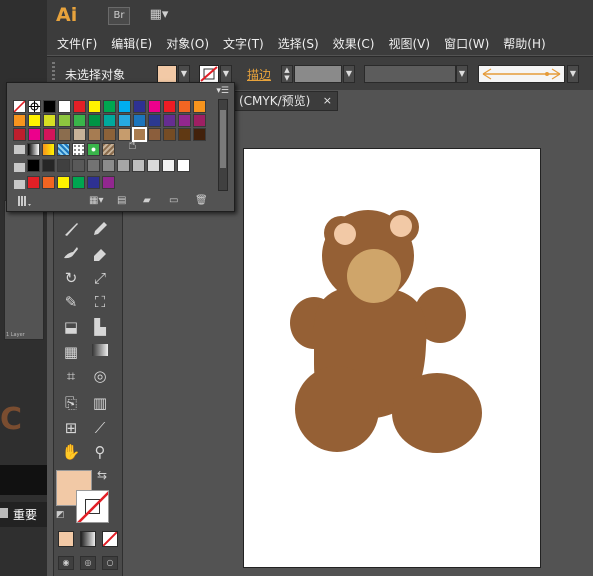 The width and height of the screenshot is (593, 576). What do you see at coordinates (209, 74) in the screenshot?
I see `stroke-color-swatch` at bounding box center [209, 74].